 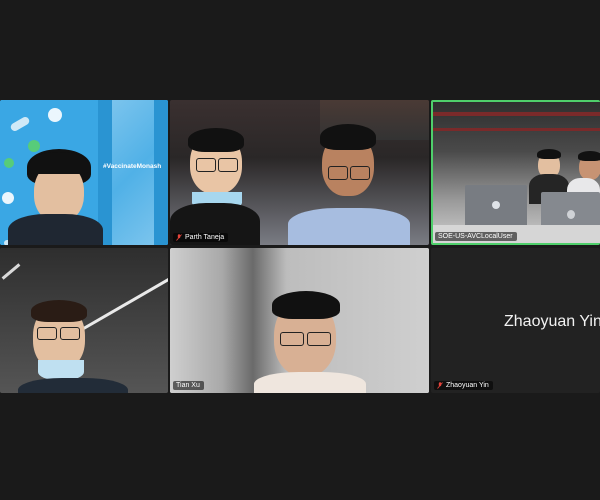 What do you see at coordinates (467, 385) in the screenshot?
I see `participant-name: Zhaoyuan Yin` at bounding box center [467, 385].